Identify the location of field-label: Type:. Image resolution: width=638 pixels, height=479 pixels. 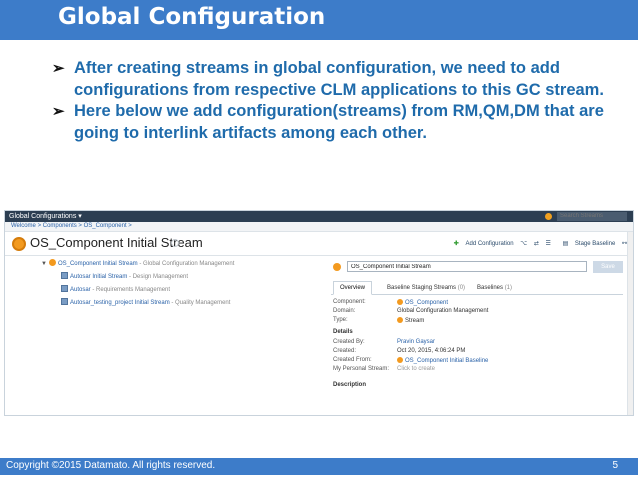
(340, 320).